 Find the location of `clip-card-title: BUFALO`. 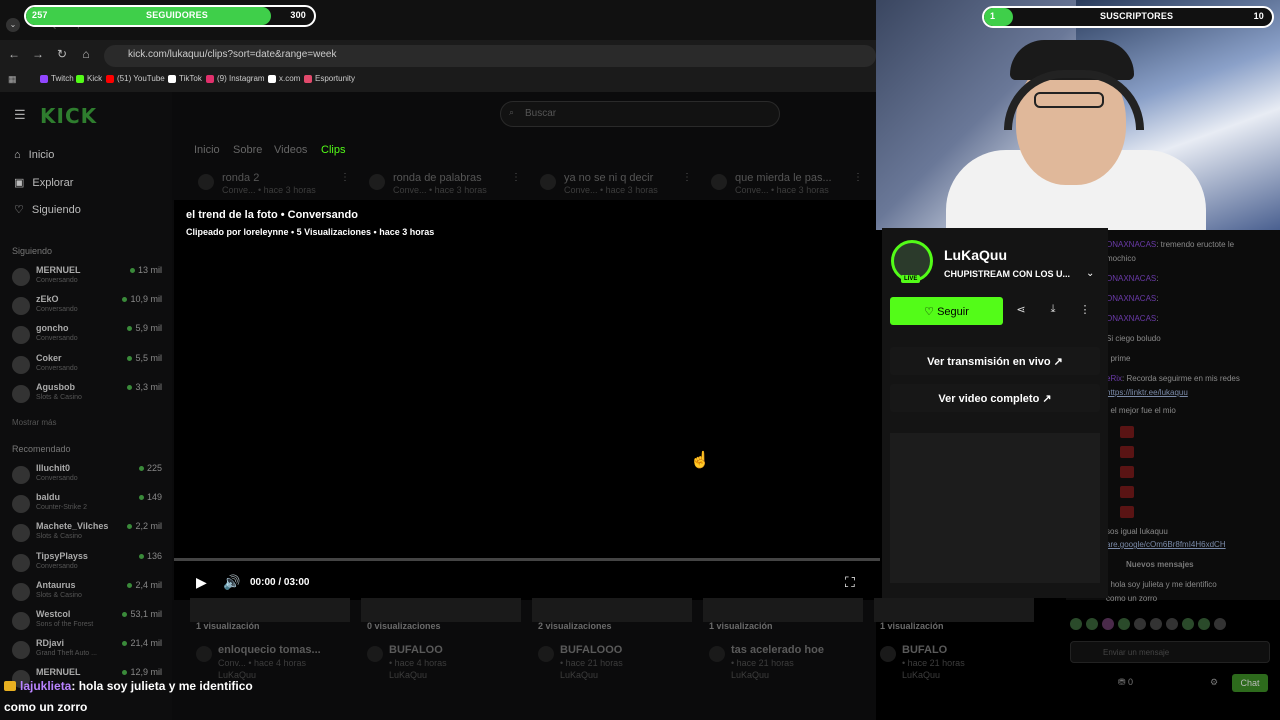

clip-card-title: BUFALO is located at coordinates (925, 650).